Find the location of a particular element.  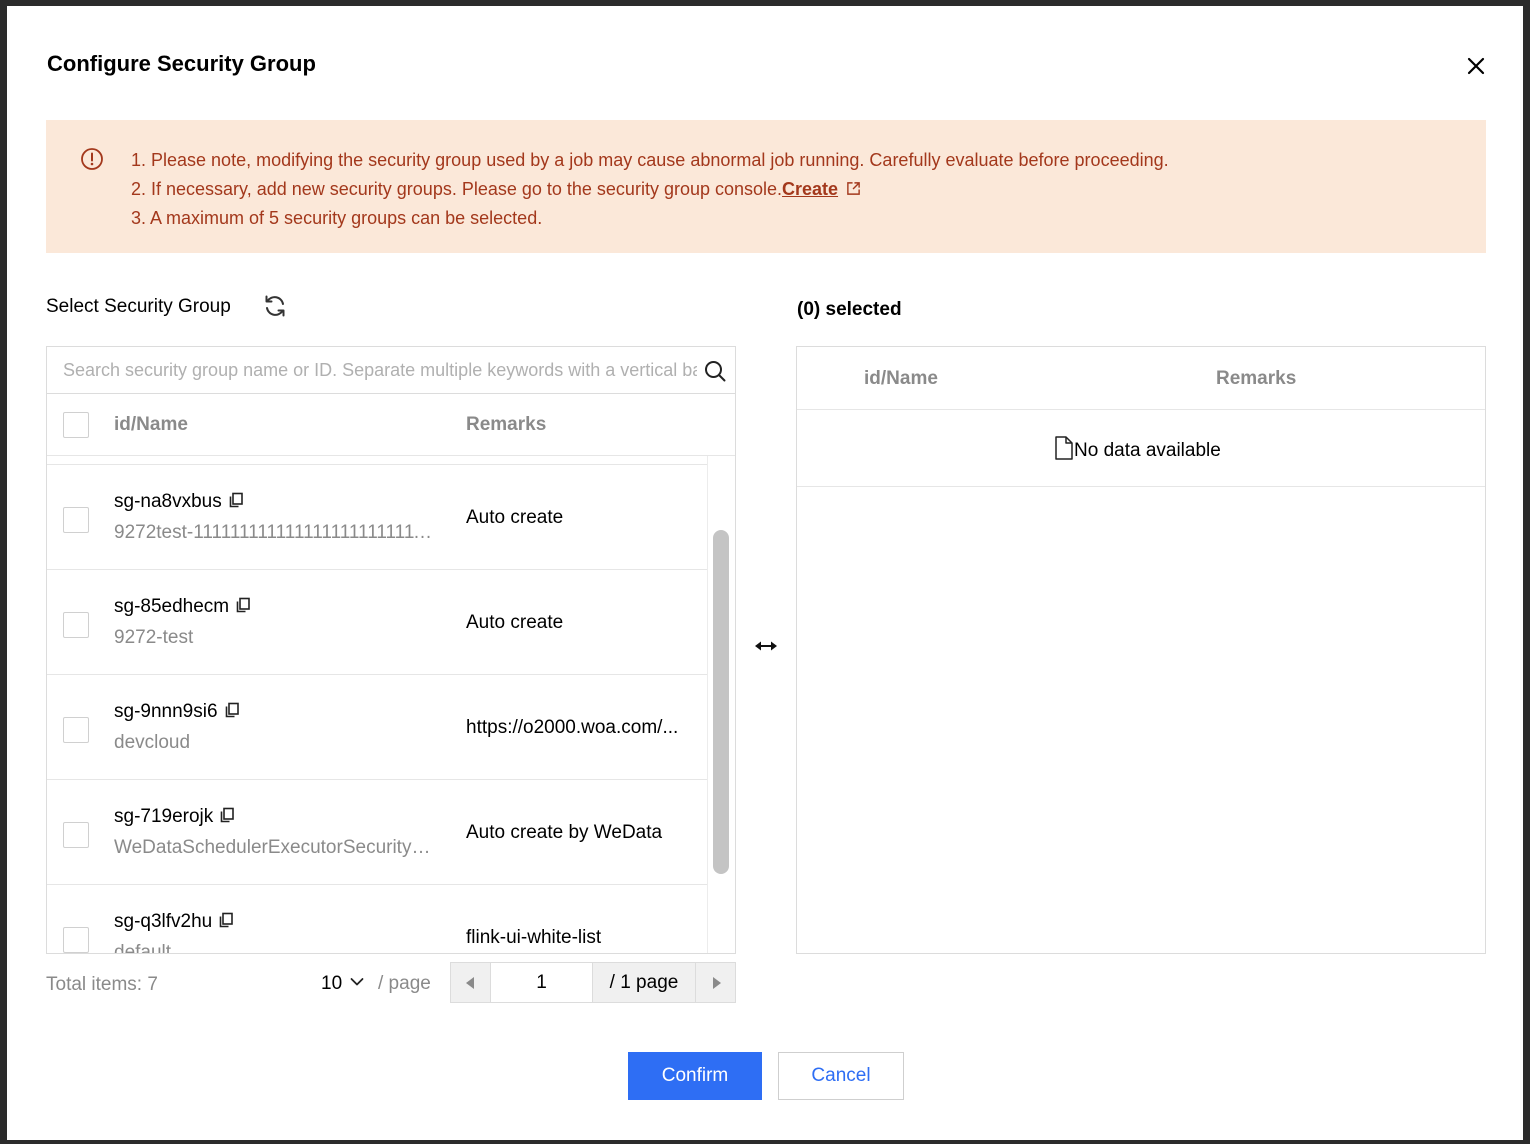

caret-left-icon is located at coordinates (470, 983).